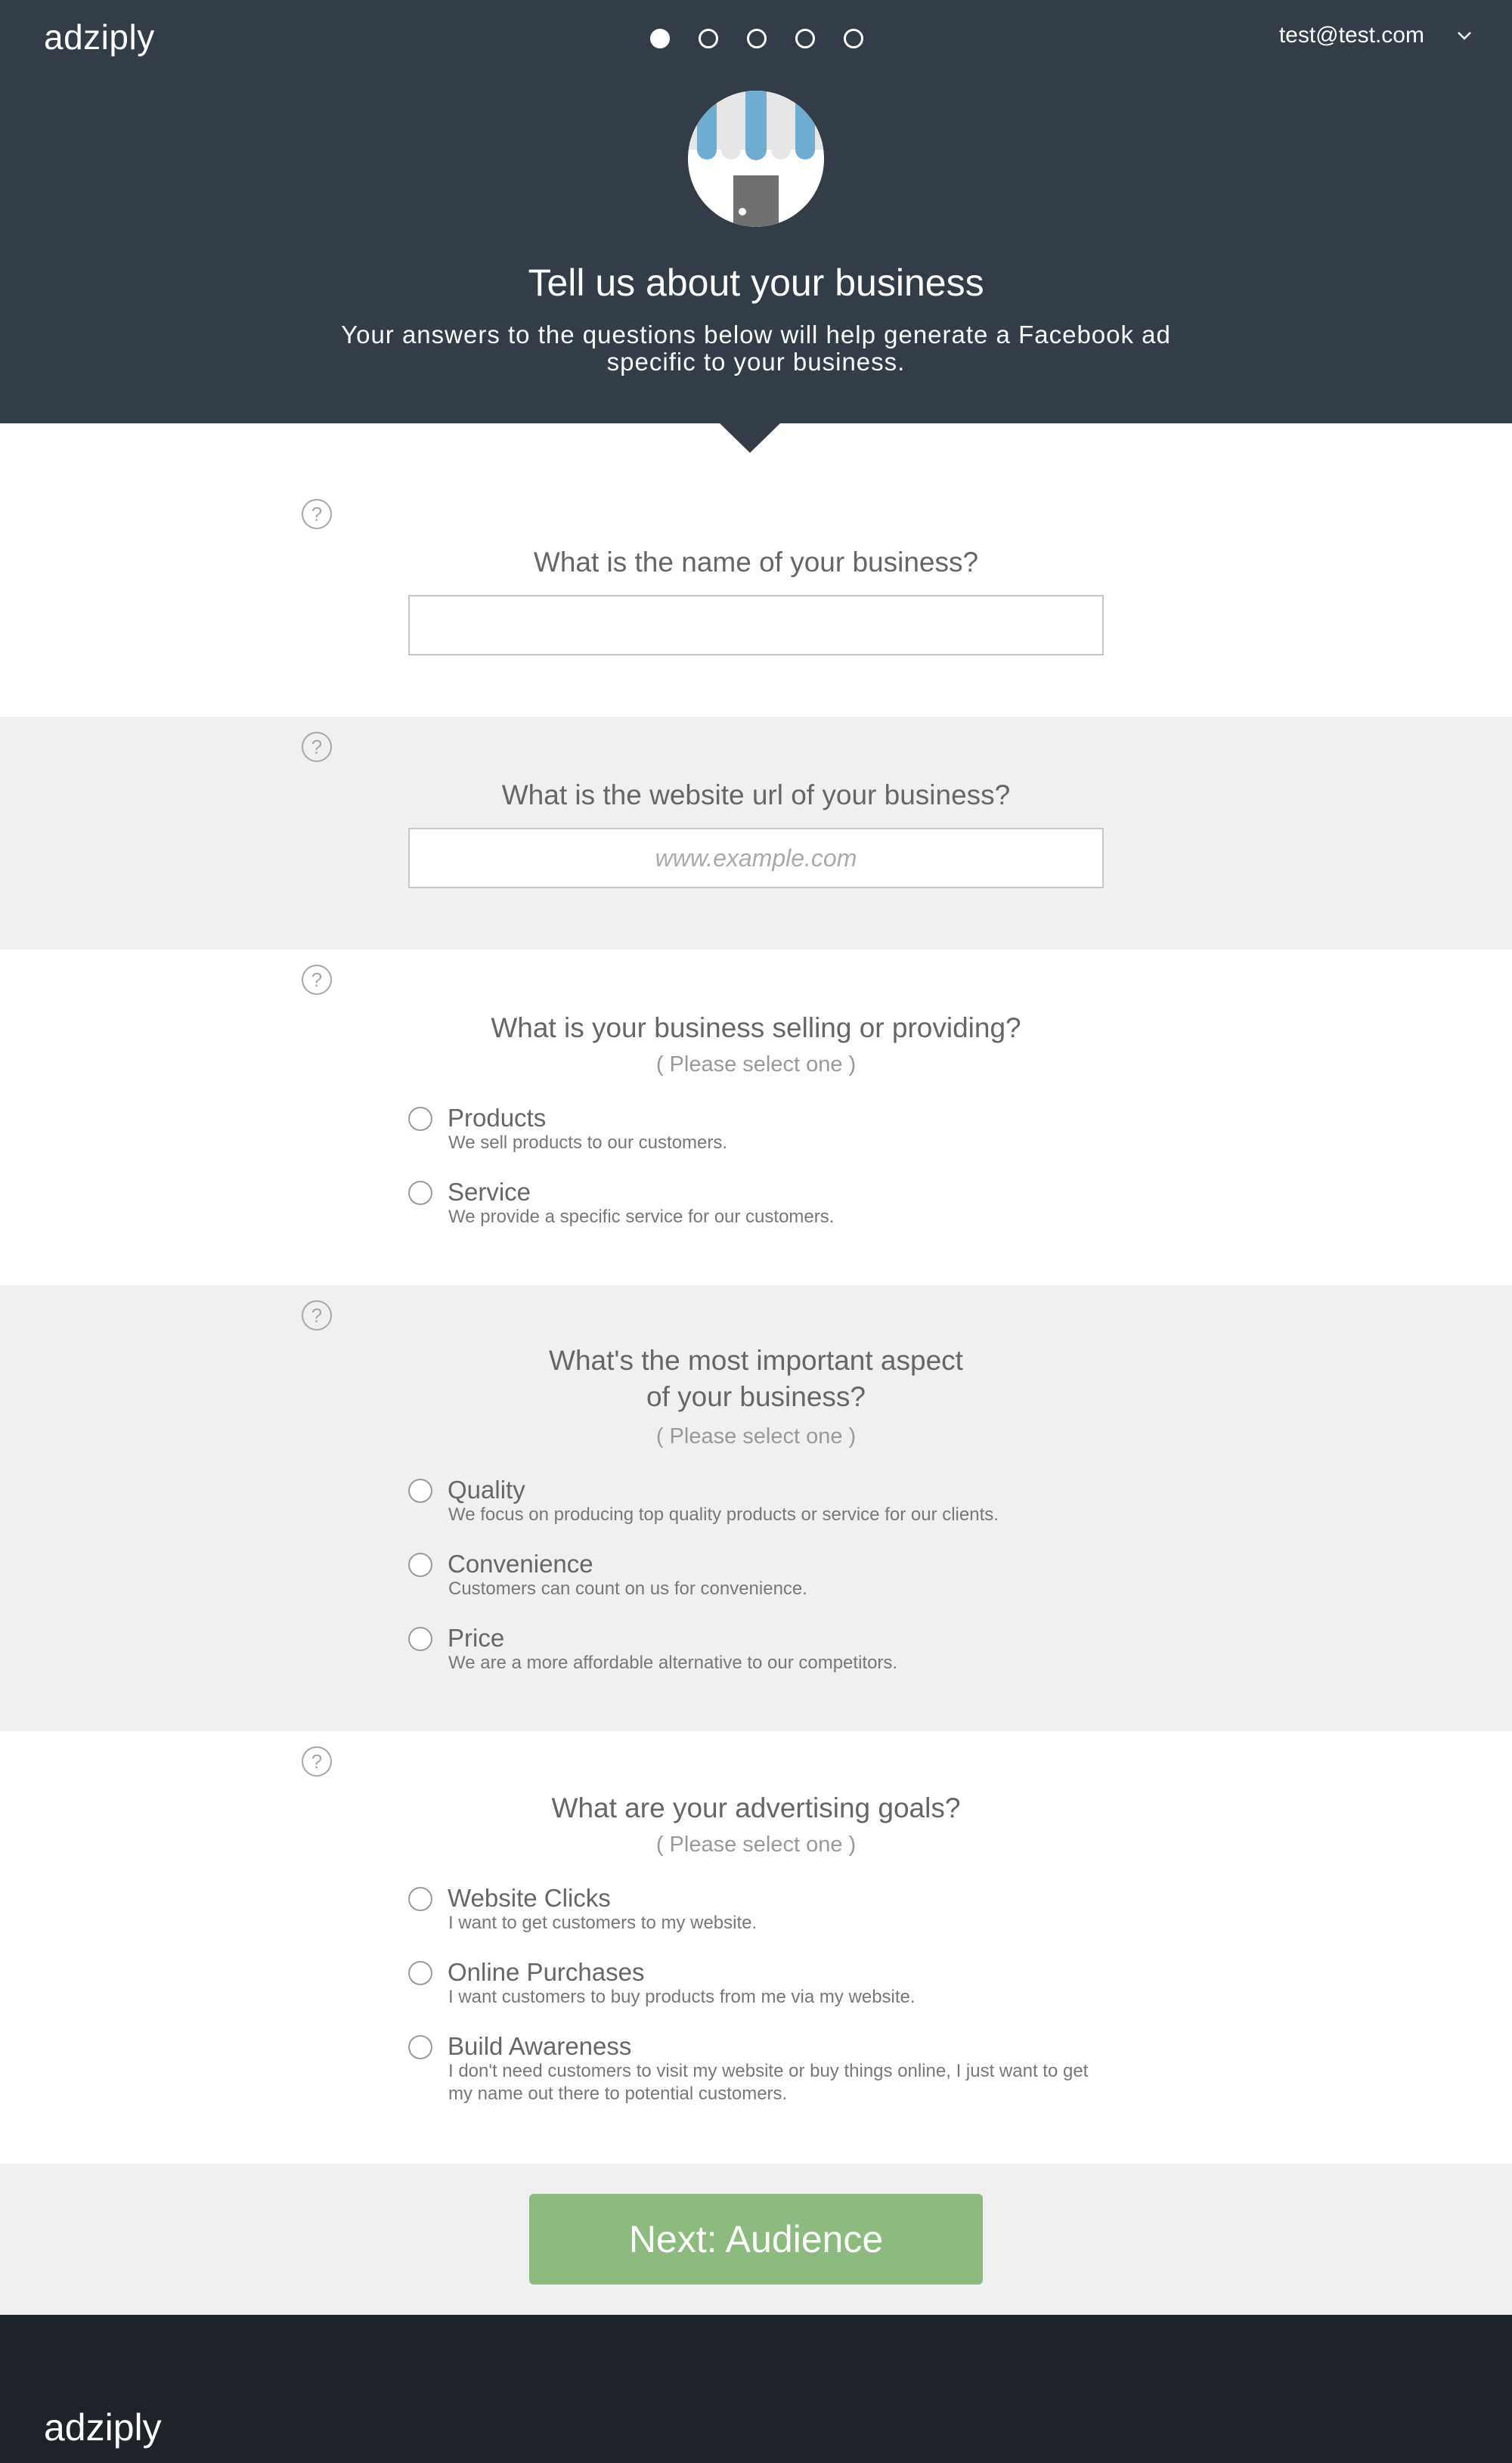 The image size is (1512, 2463). Describe the element at coordinates (756, 283) in the screenshot. I see `page-title: Tell us about your business` at that location.